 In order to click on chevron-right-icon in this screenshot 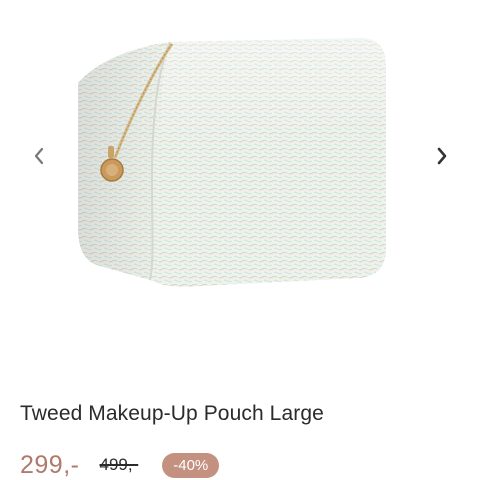, I will do `click(442, 156)`.